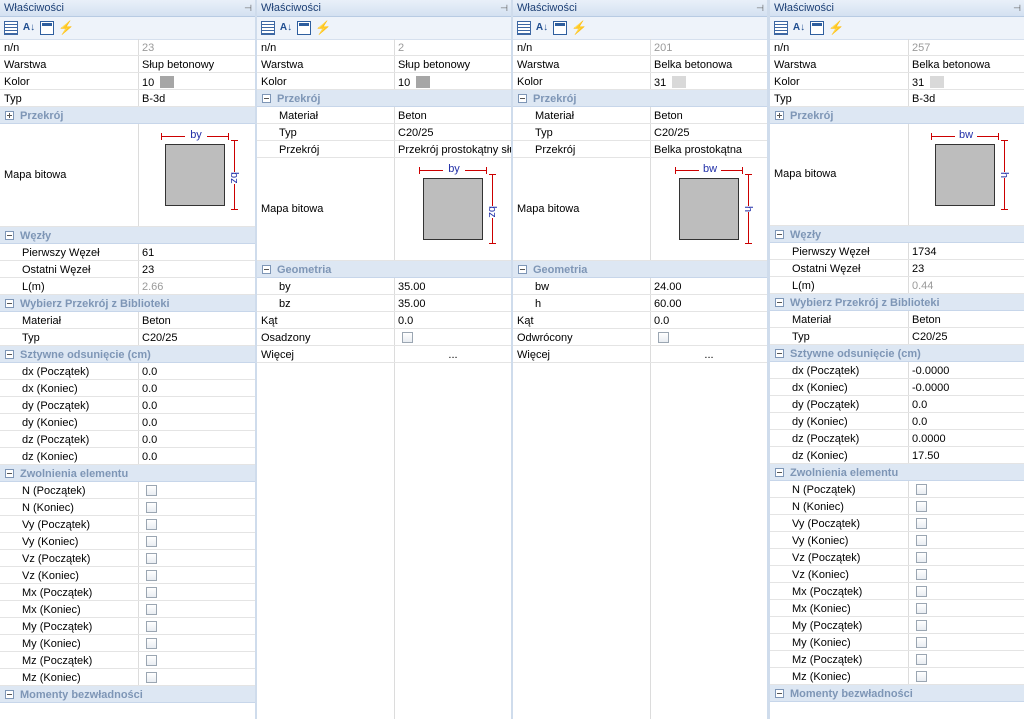 The height and width of the screenshot is (719, 1024). Describe the element at coordinates (384, 337) in the screenshot. I see `property-row: Osadzony` at that location.